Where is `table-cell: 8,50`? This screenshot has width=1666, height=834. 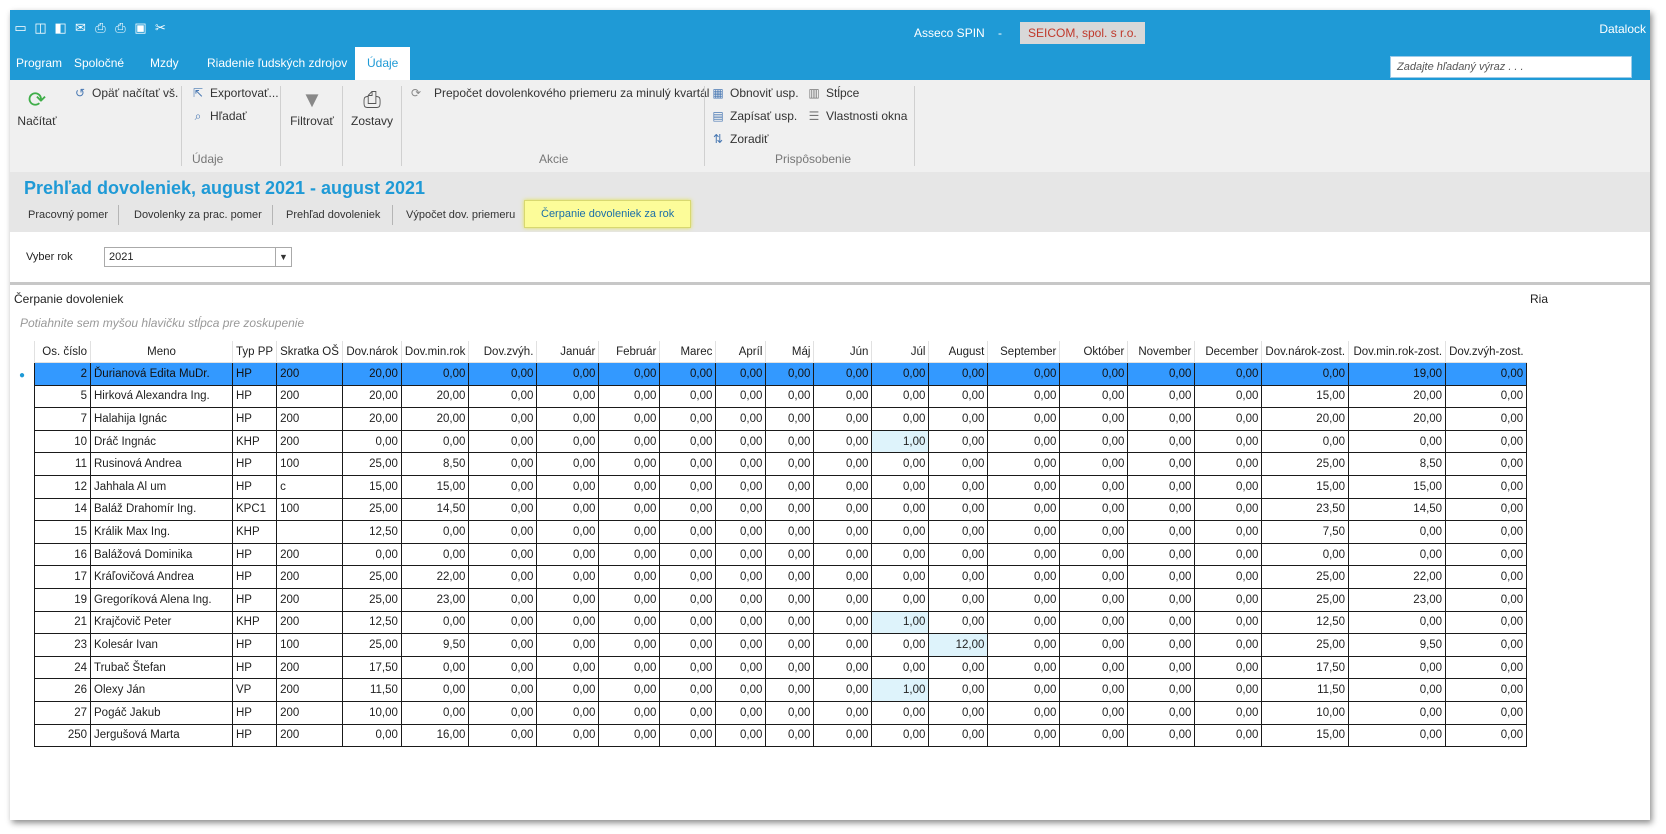 table-cell: 8,50 is located at coordinates (435, 464).